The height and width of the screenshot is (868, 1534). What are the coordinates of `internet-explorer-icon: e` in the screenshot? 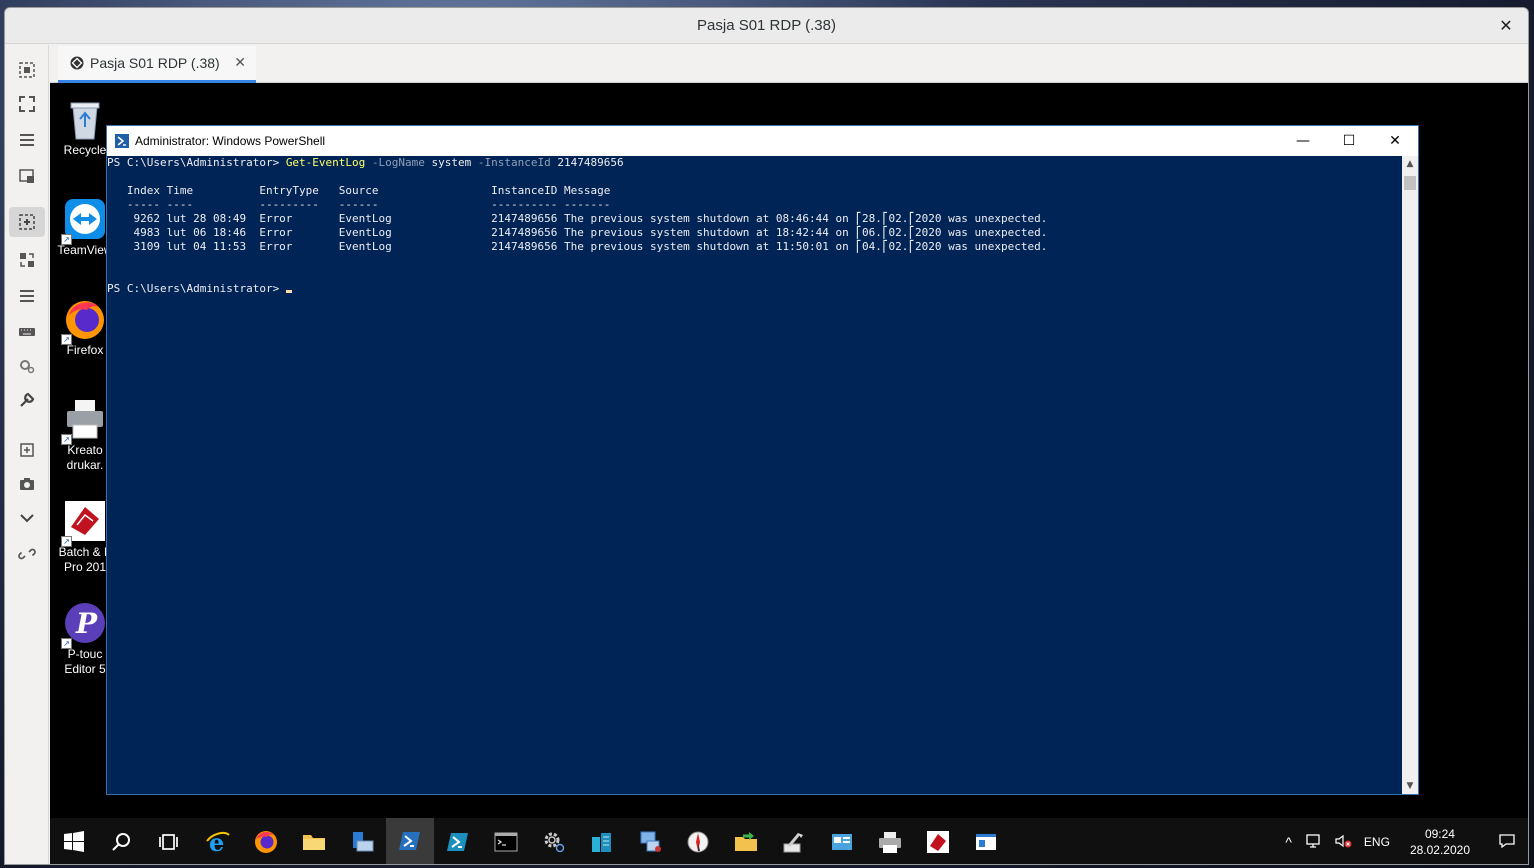 It's located at (218, 841).